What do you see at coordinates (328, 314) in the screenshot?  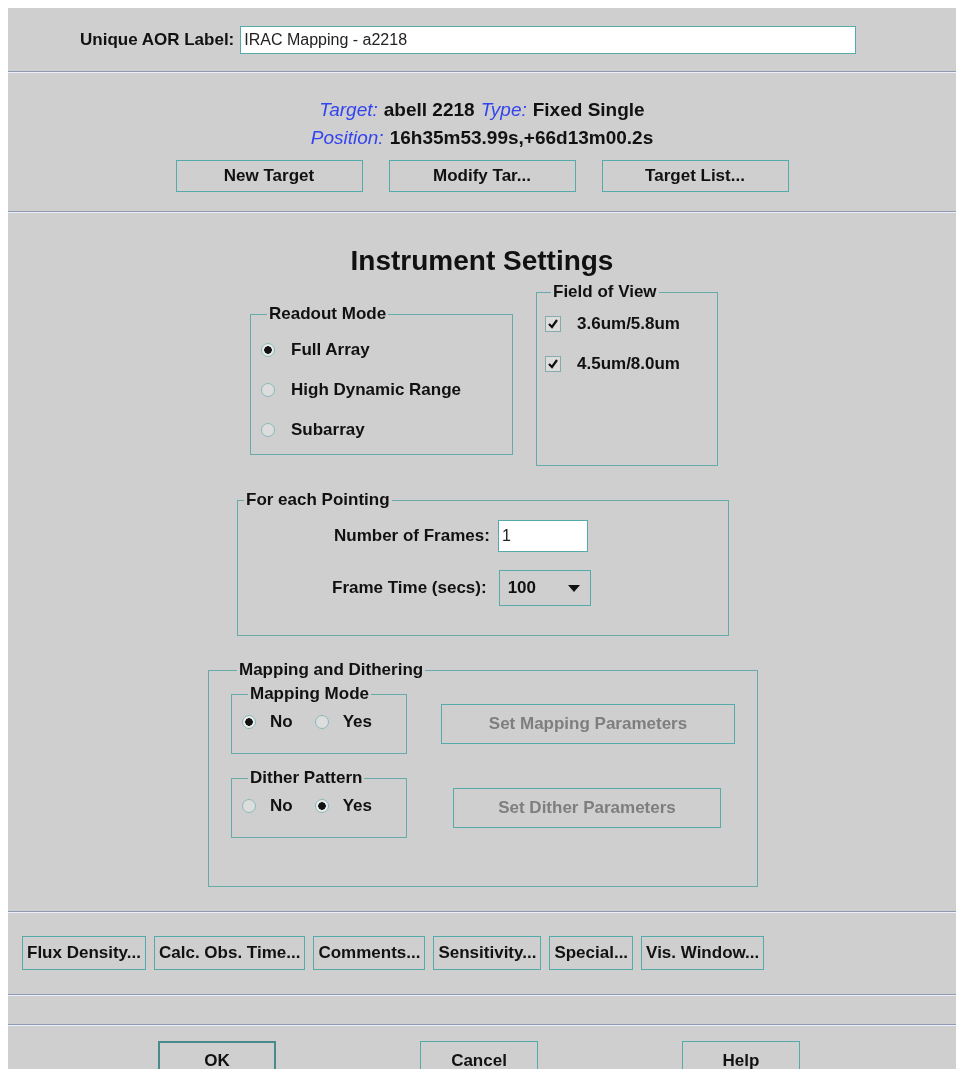 I see `group-title: Readout Mode` at bounding box center [328, 314].